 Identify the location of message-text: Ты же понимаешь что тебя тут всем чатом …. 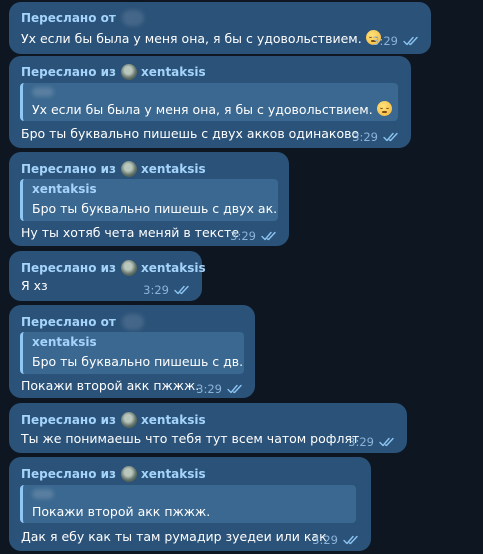
(190, 438).